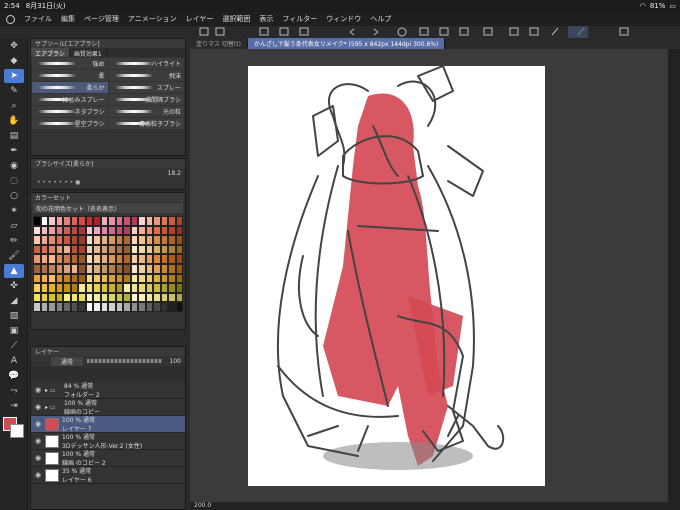  What do you see at coordinates (10, 19) in the screenshot?
I see `app-logo-icon` at bounding box center [10, 19].